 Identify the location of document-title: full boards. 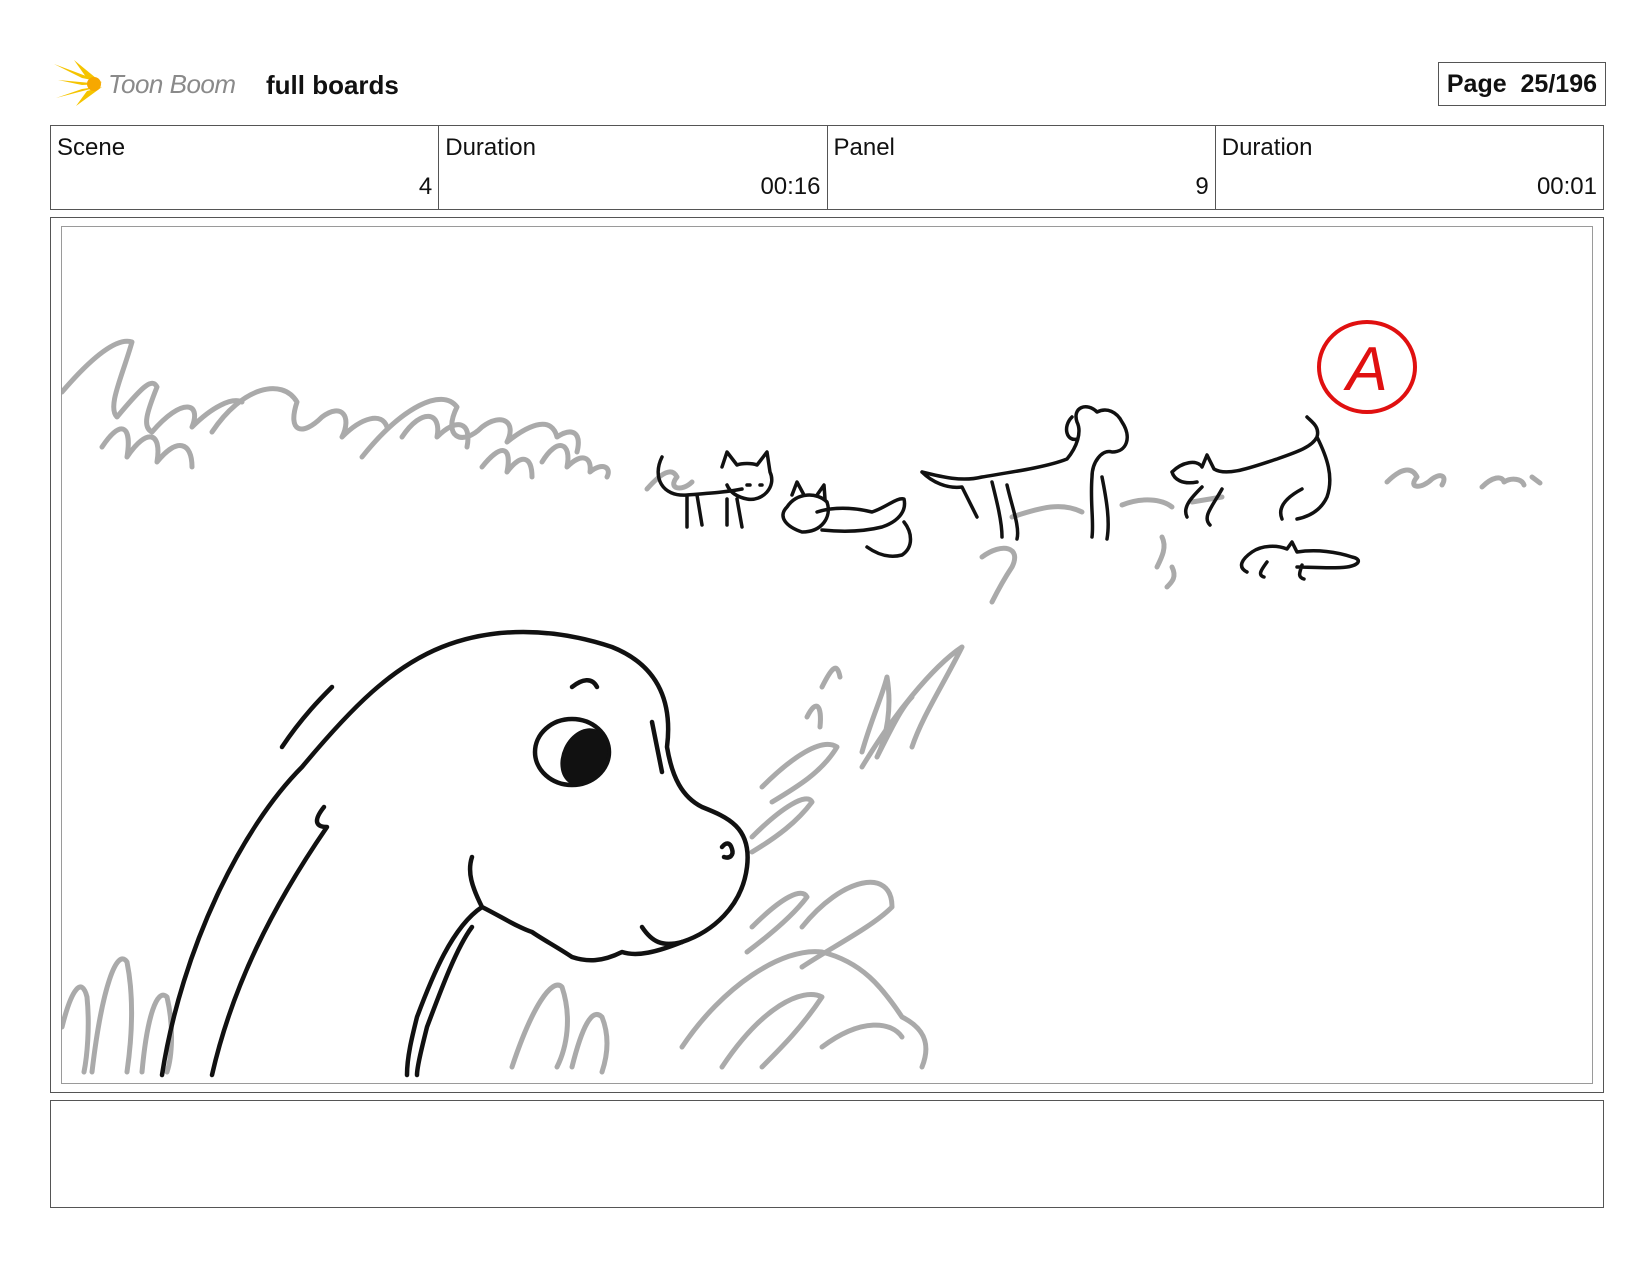
(332, 85).